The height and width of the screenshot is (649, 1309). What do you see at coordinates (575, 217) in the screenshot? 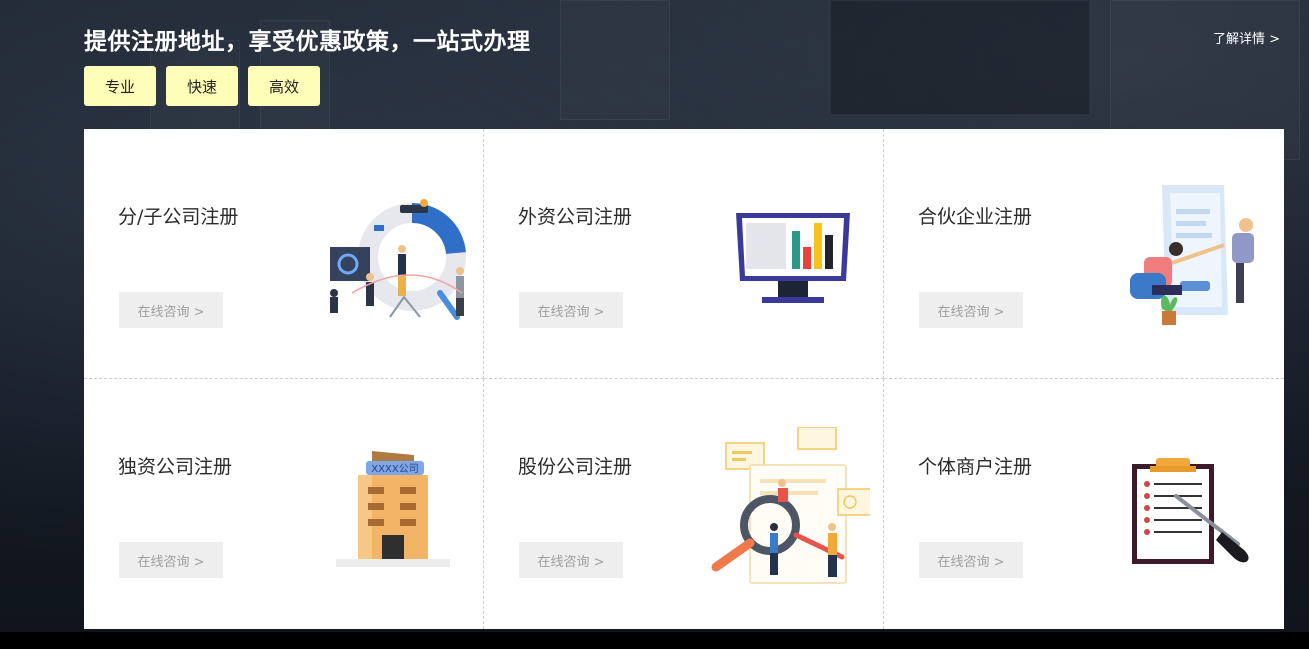
I see `card-title: 外资公司注册` at bounding box center [575, 217].